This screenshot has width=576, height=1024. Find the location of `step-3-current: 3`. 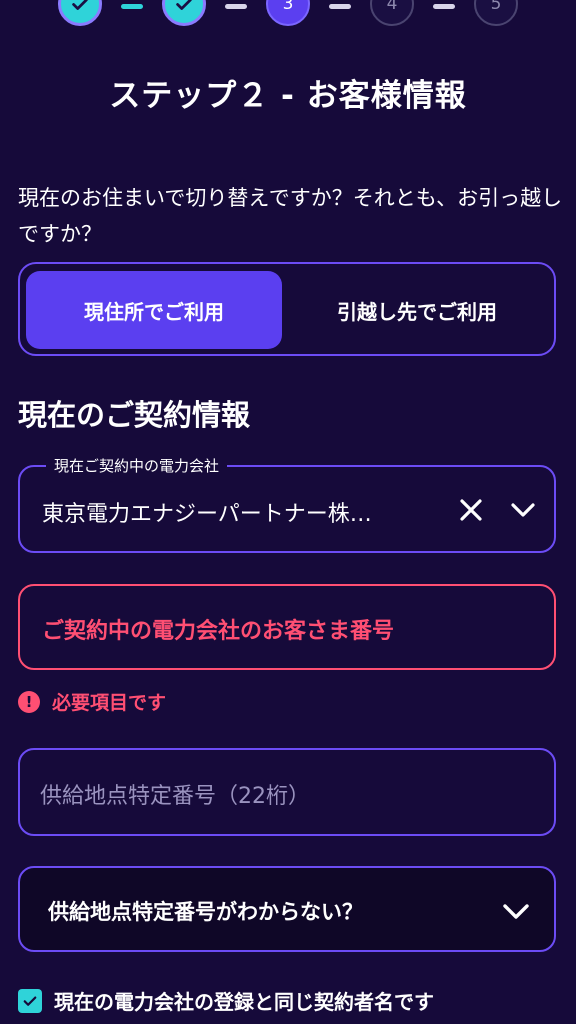

step-3-current: 3 is located at coordinates (288, 13).